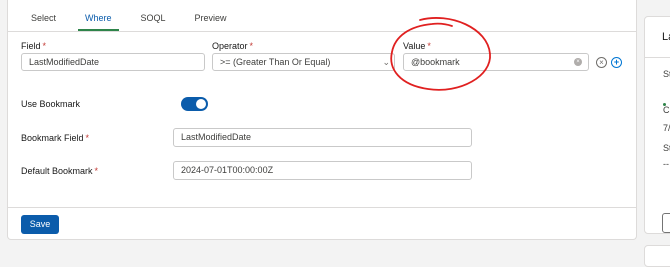 The width and height of the screenshot is (670, 267). I want to click on footer-divider, so click(322, 207).